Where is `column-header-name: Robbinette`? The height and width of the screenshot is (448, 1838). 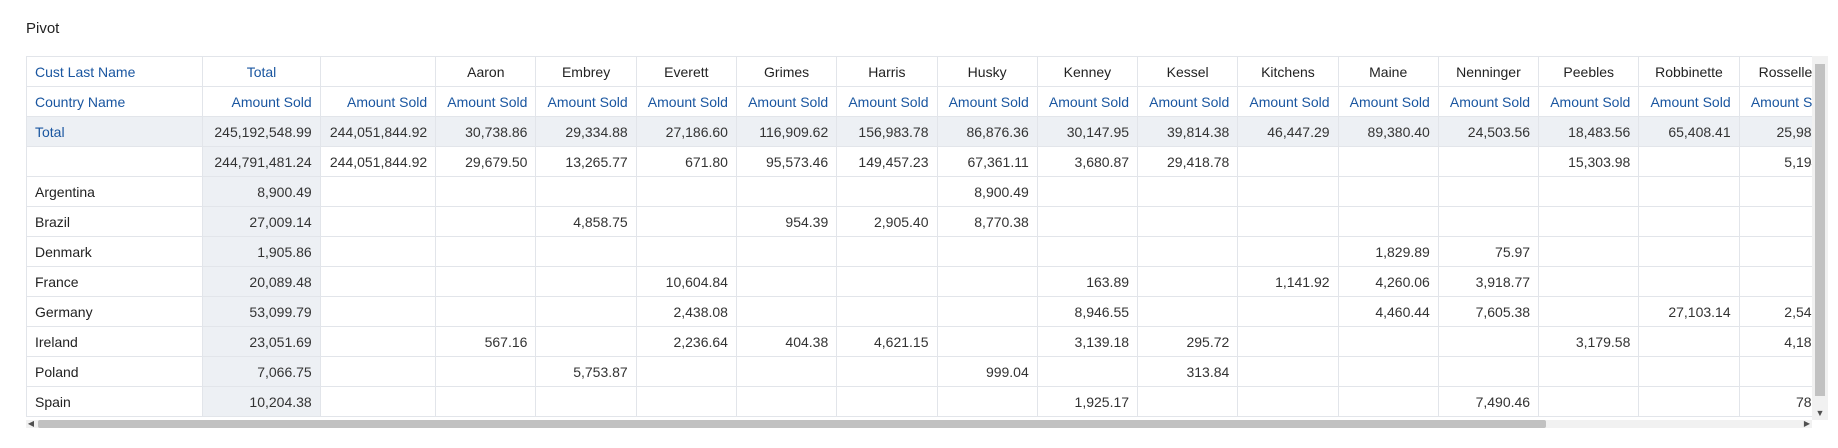
column-header-name: Robbinette is located at coordinates (1689, 71).